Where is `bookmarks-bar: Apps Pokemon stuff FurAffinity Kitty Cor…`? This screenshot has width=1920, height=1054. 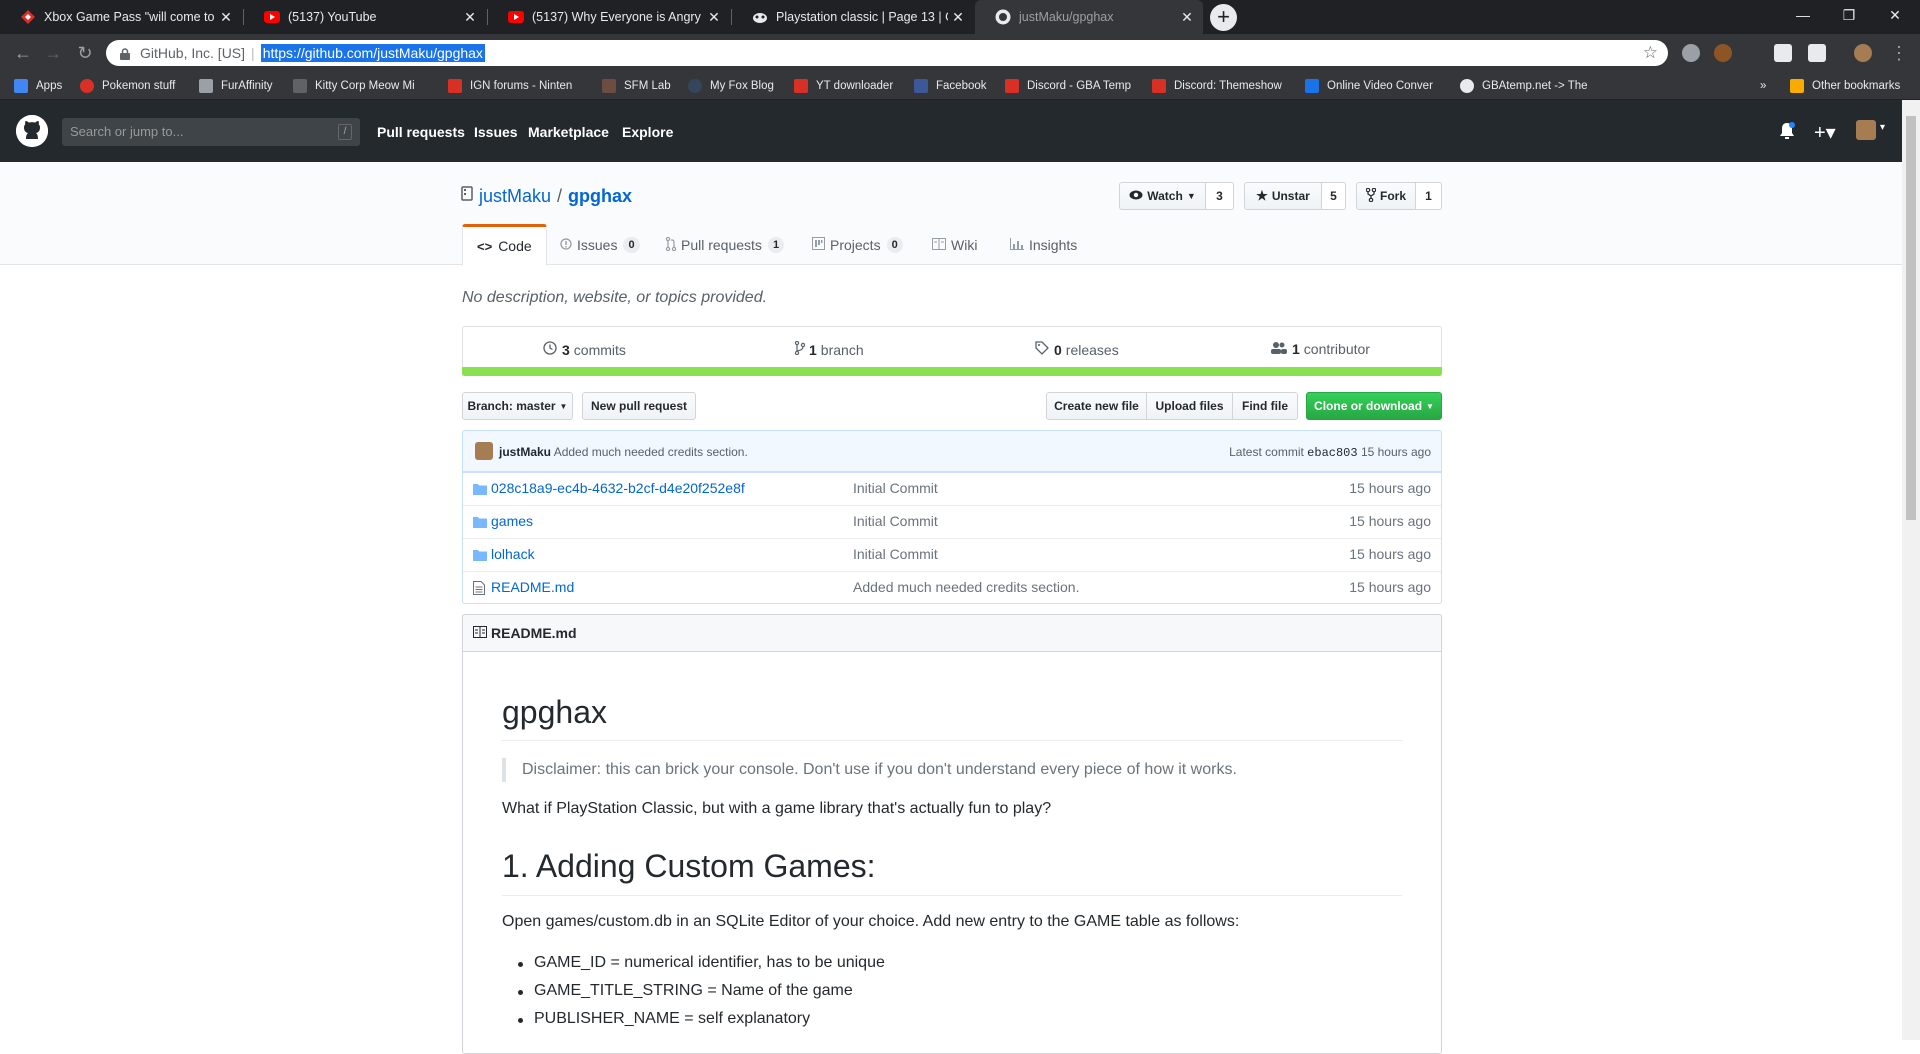 bookmarks-bar: Apps Pokemon stuff FurAffinity Kitty Cor… is located at coordinates (960, 86).